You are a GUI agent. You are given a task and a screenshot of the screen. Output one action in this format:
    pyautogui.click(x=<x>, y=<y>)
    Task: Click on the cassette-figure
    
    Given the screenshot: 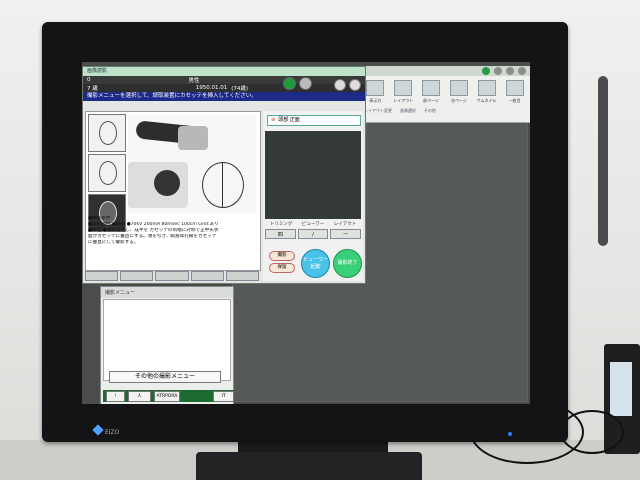 What is the action you would take?
    pyautogui.click(x=193, y=138)
    